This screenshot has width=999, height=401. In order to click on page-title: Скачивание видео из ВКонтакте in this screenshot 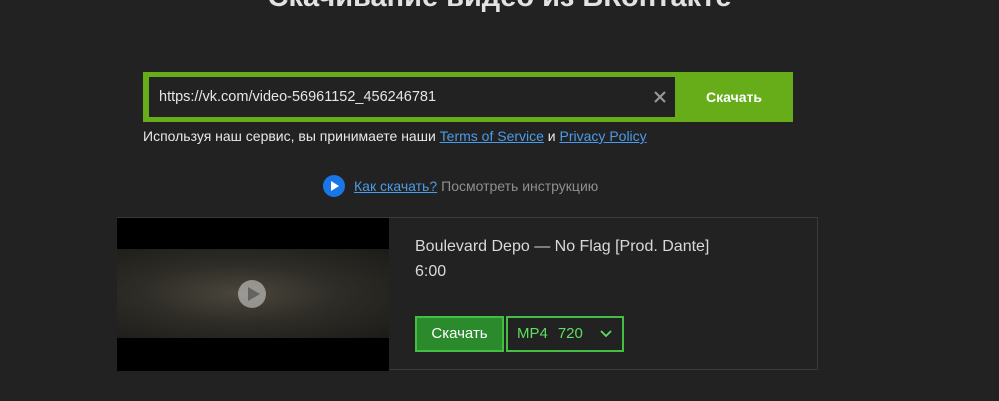, I will do `click(499, 7)`.